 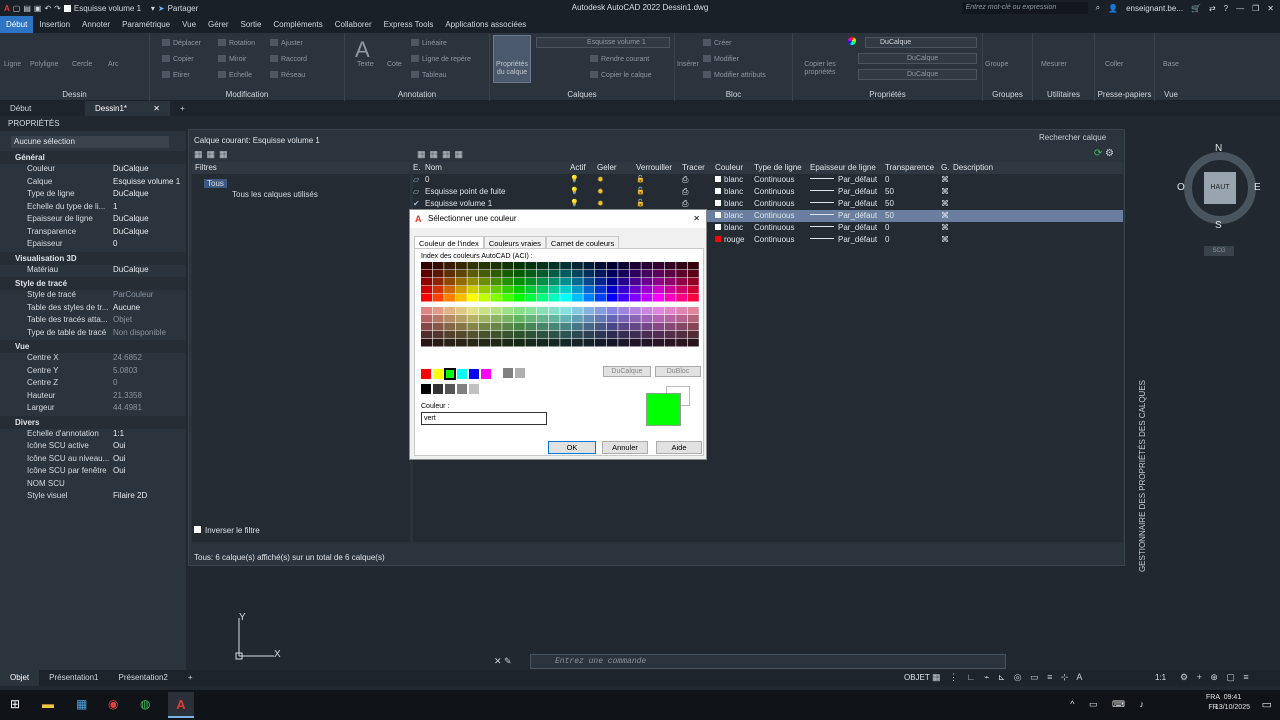 I want to click on compass-north: N, so click(x=1218, y=148).